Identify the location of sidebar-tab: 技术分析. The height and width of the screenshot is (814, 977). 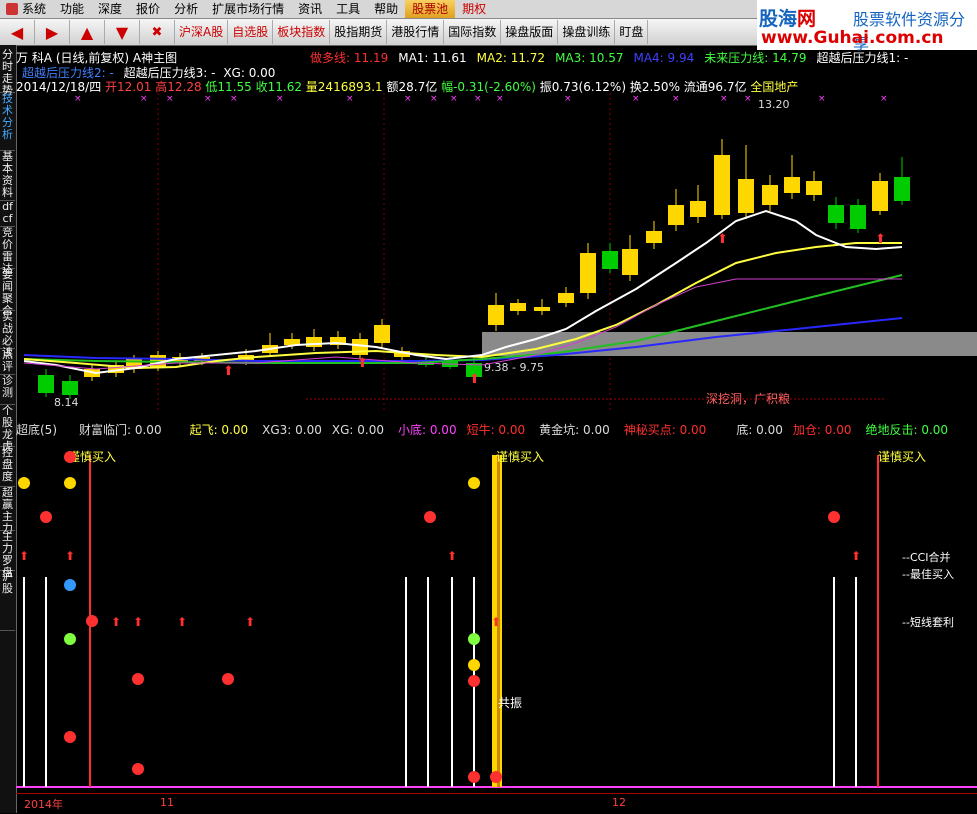
(7, 120).